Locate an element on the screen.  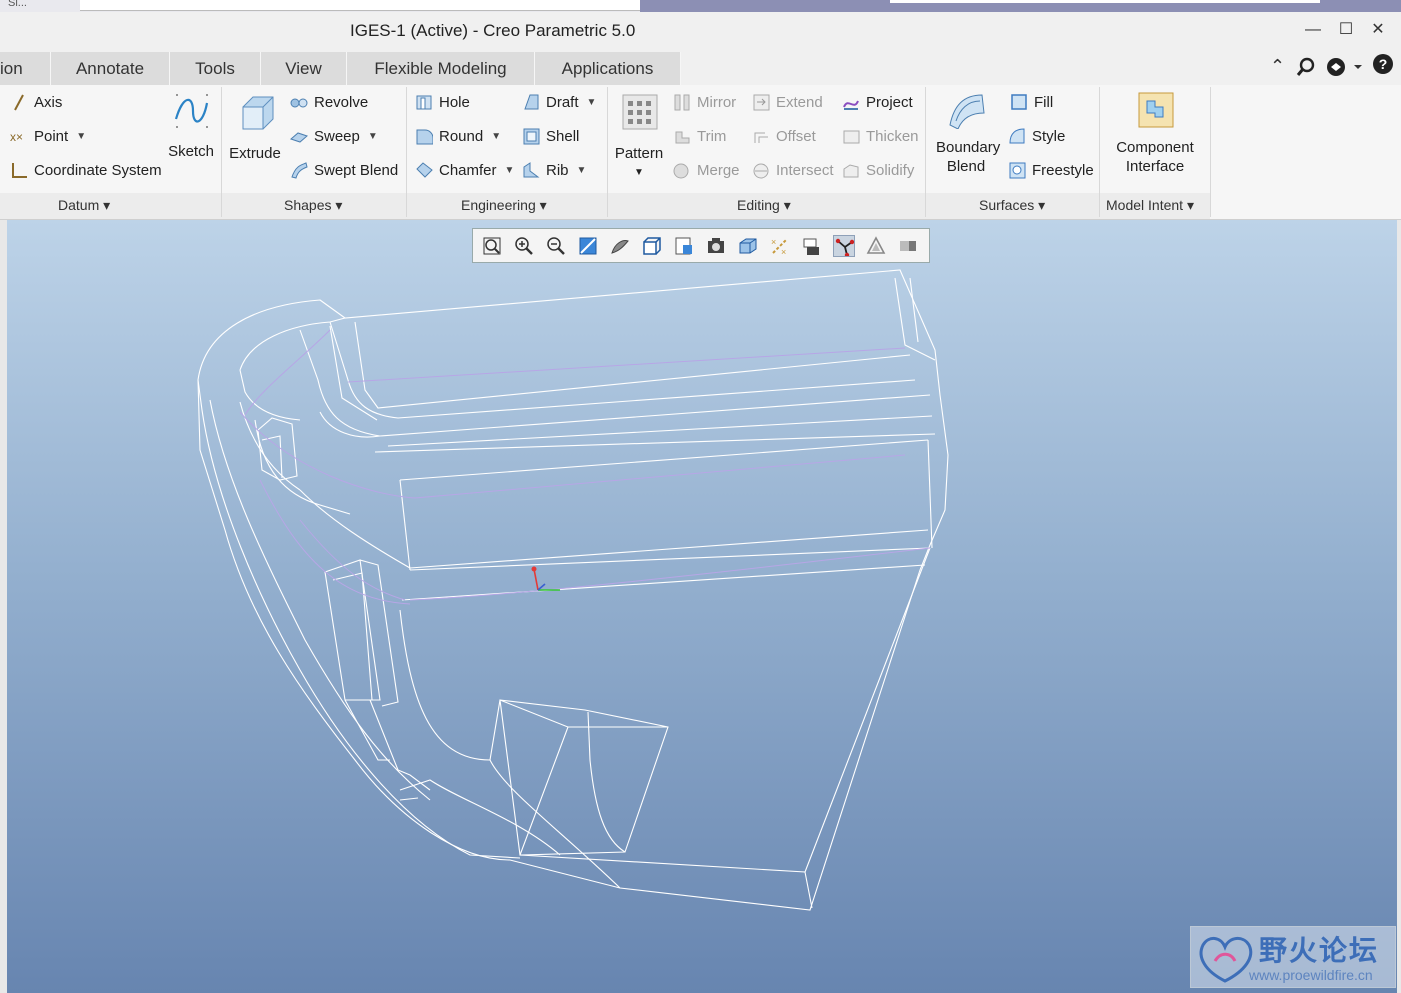
refit-icon is located at coordinates (492, 246).